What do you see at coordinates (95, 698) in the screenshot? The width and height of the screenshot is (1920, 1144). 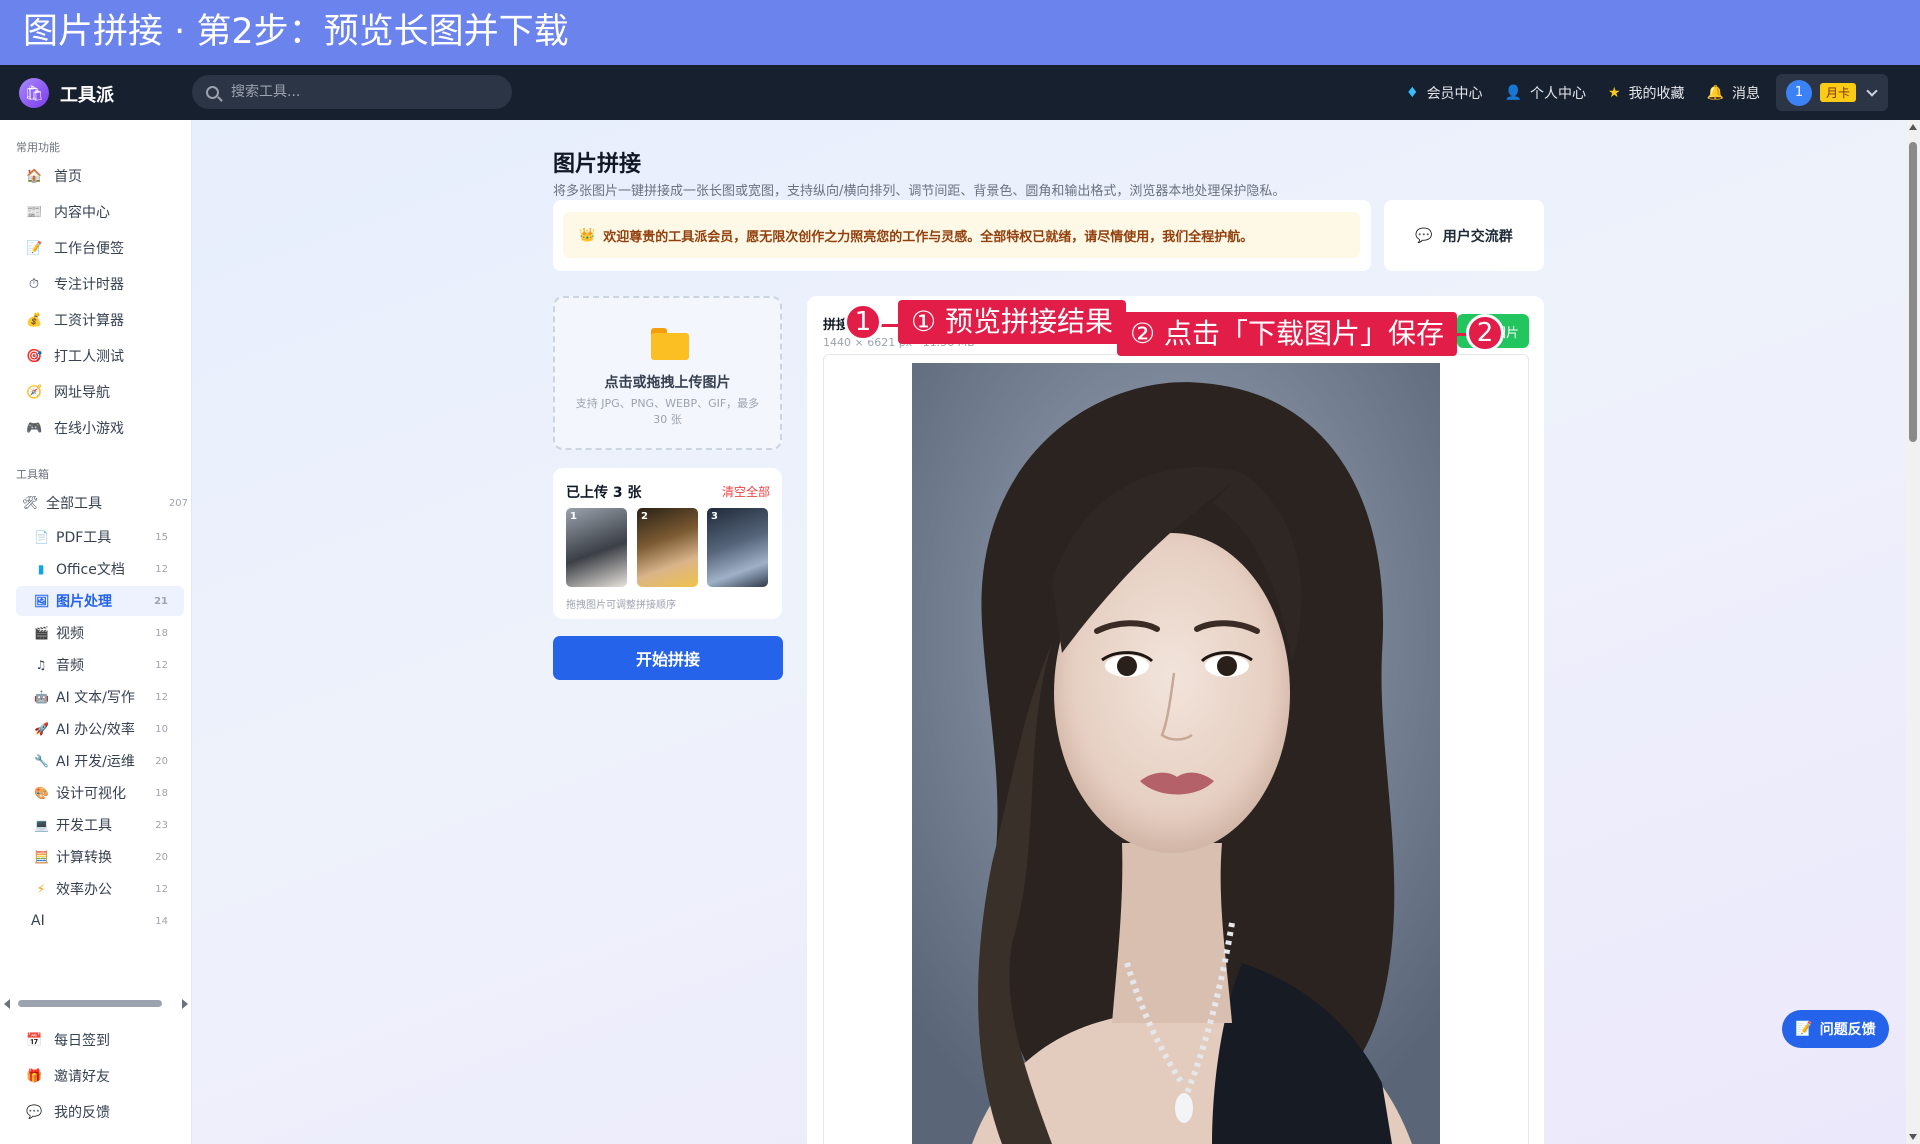 I see `sidebar-item-label: AI 文本/写作` at bounding box center [95, 698].